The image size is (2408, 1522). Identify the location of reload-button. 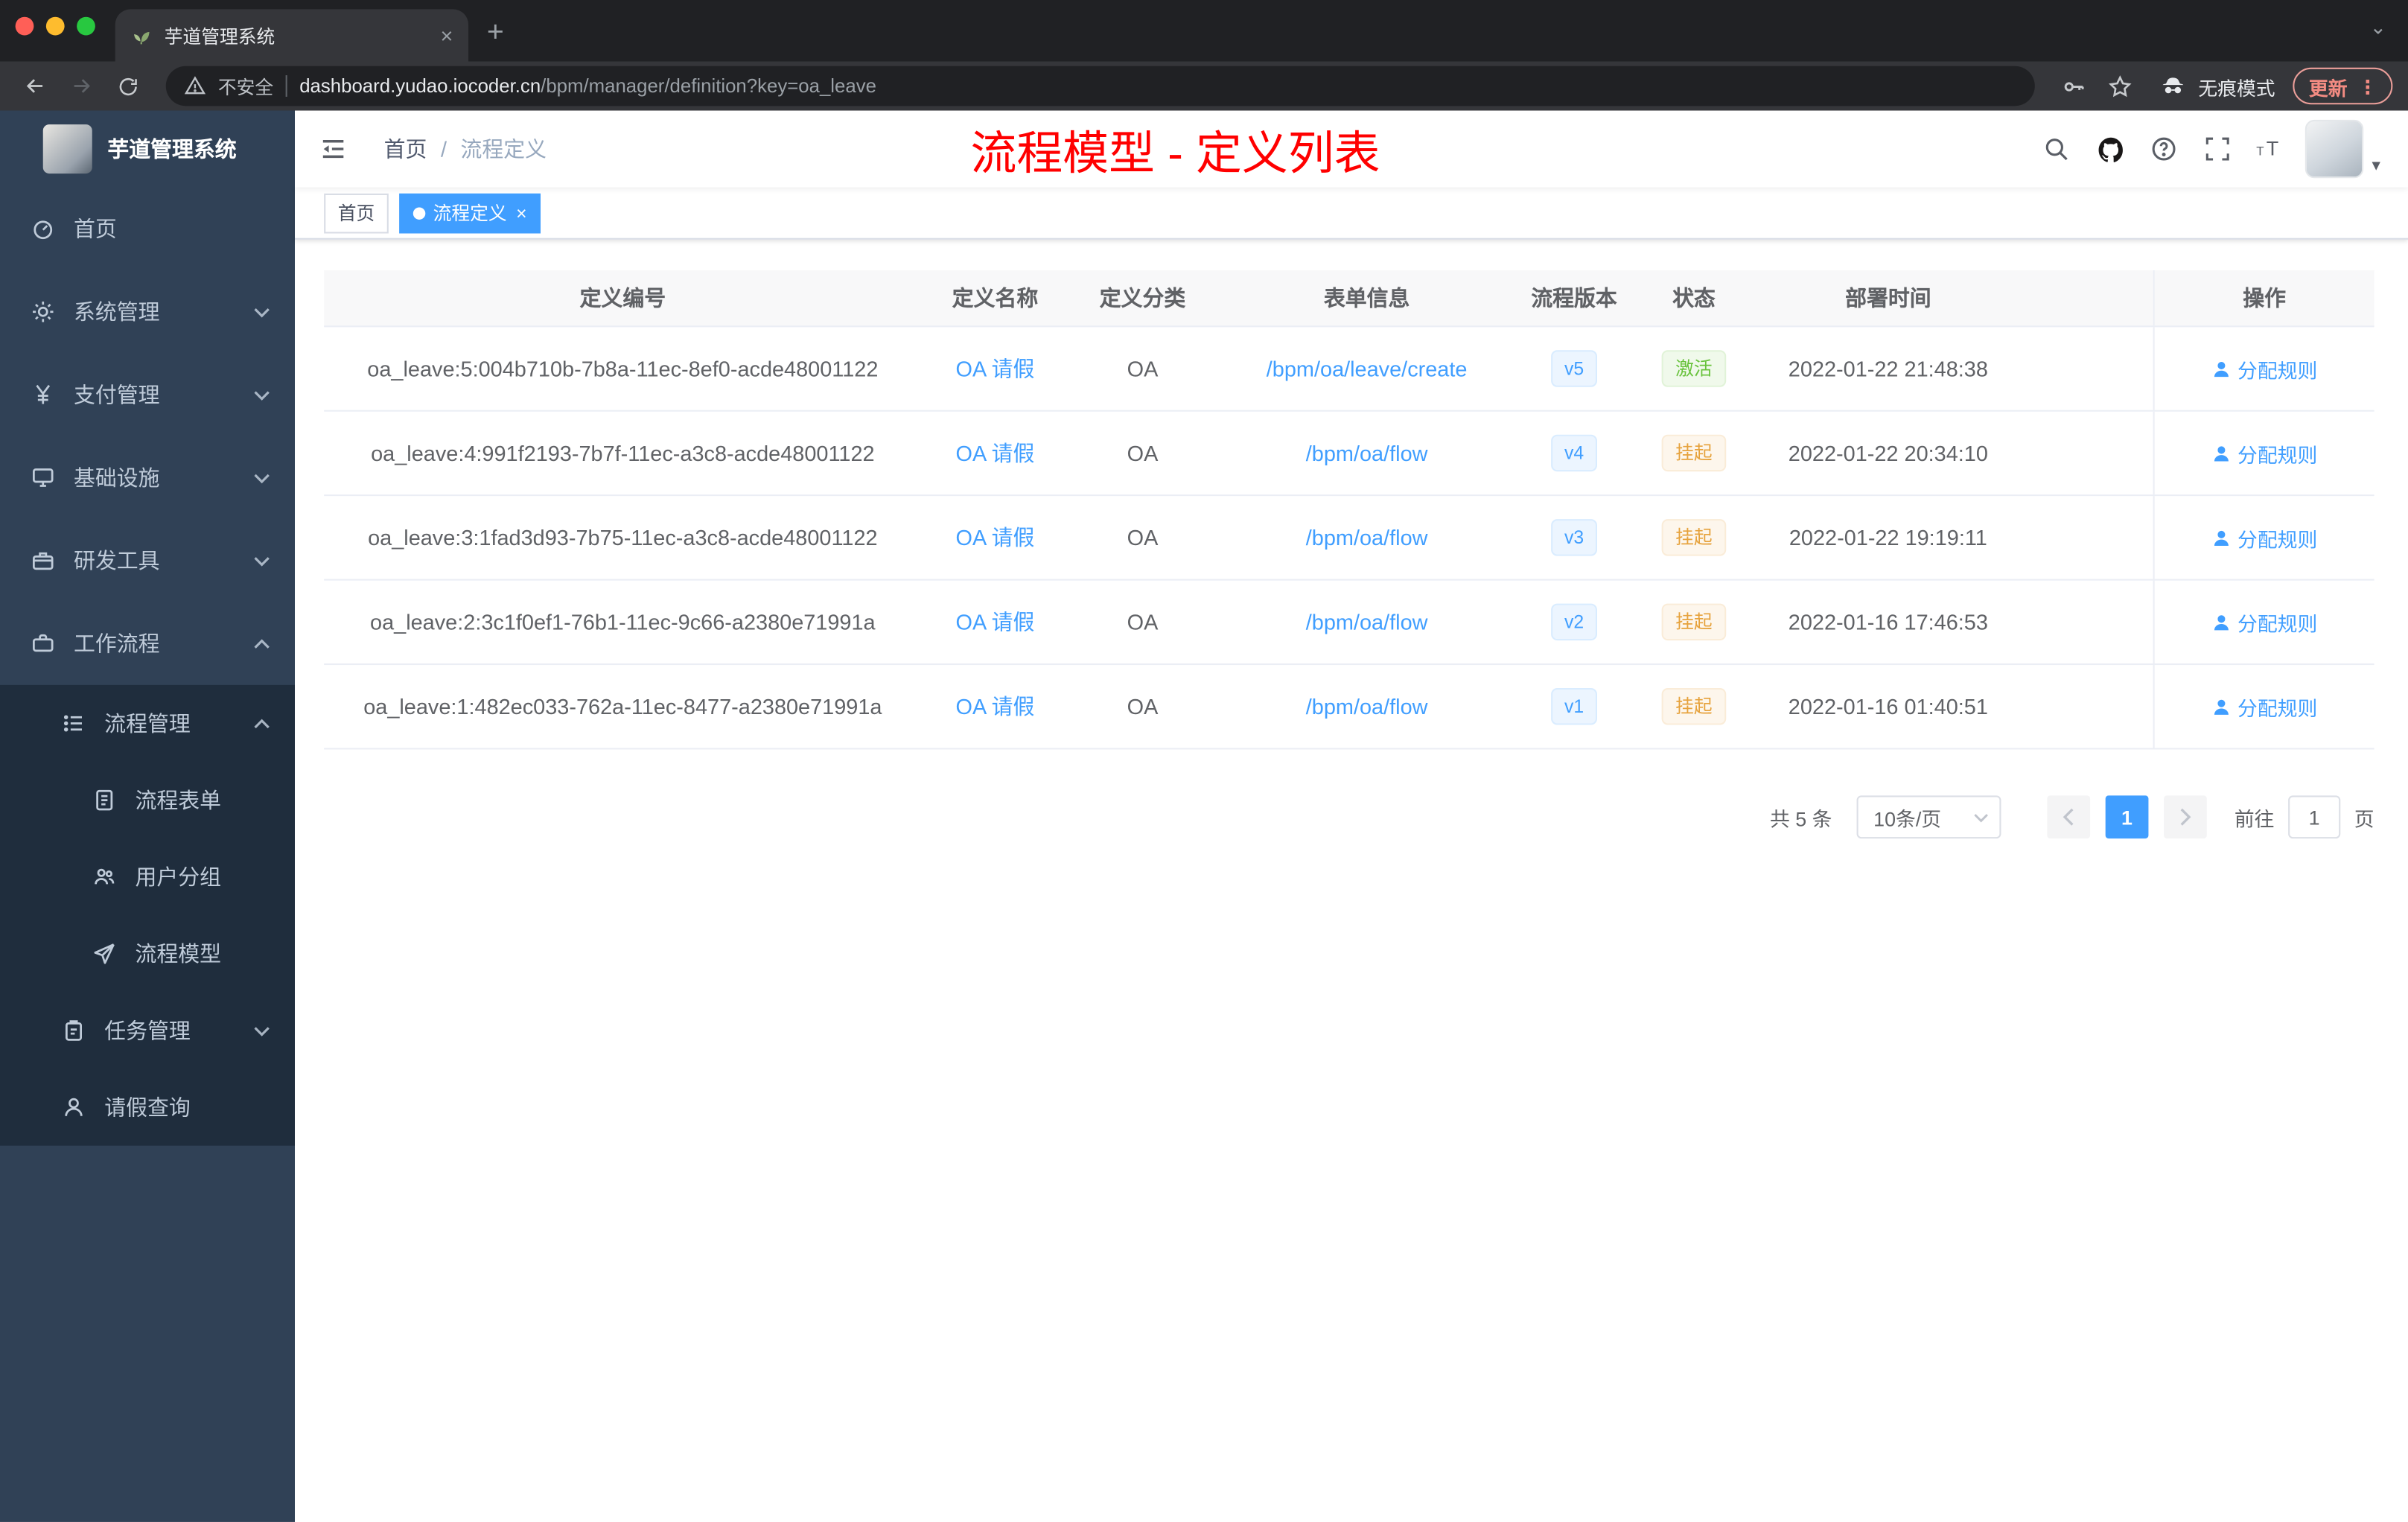
(127, 86).